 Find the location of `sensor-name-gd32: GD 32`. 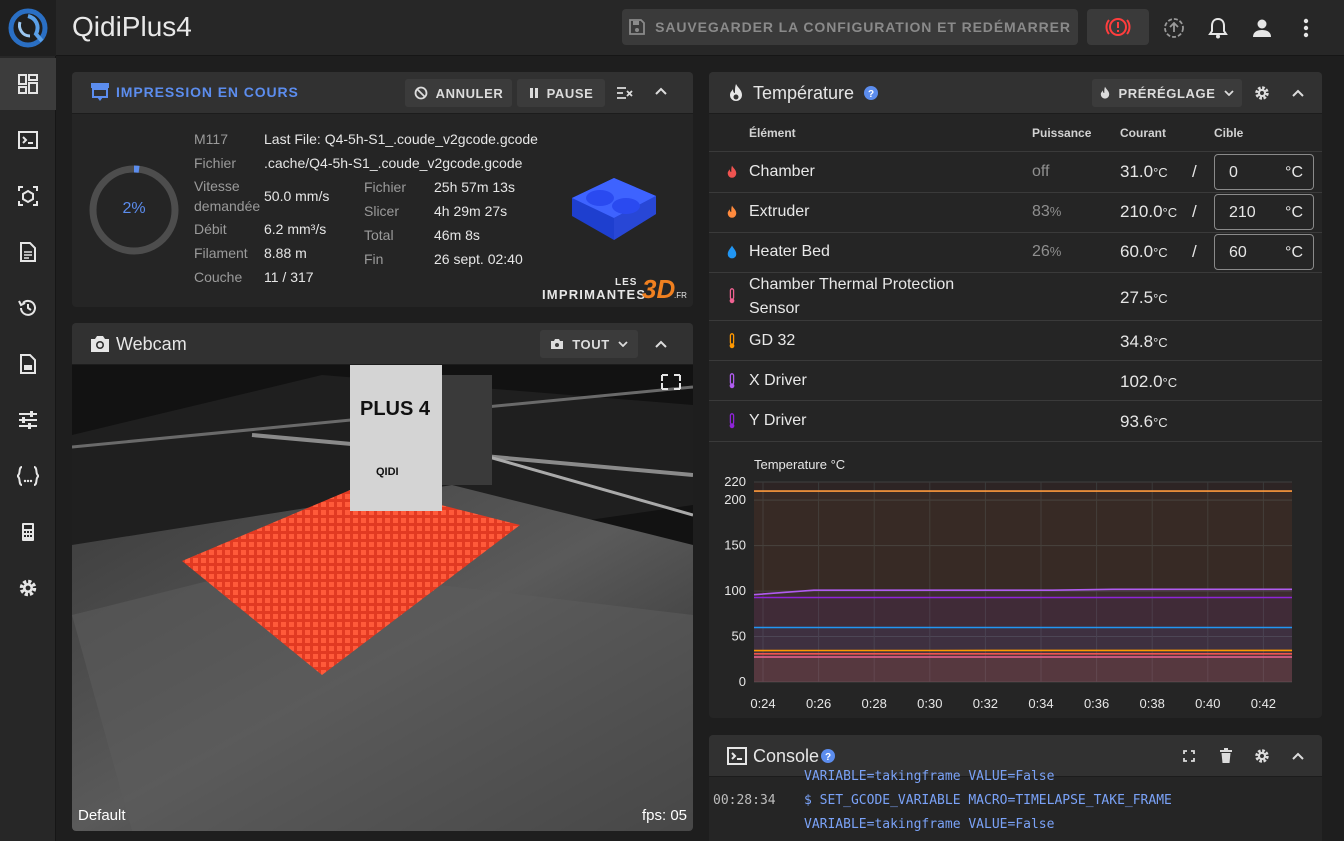

sensor-name-gd32: GD 32 is located at coordinates (772, 341).